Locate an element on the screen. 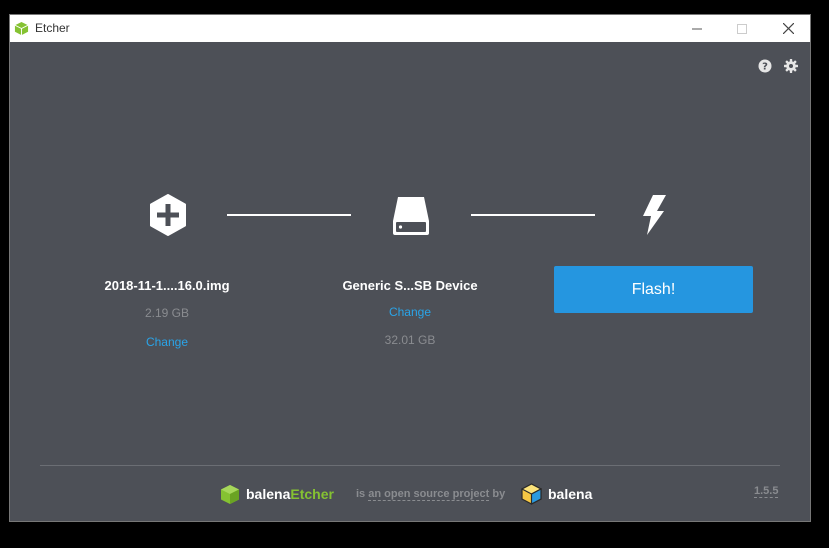 The height and width of the screenshot is (548, 829). etcher-logo-icon is located at coordinates (21, 28).